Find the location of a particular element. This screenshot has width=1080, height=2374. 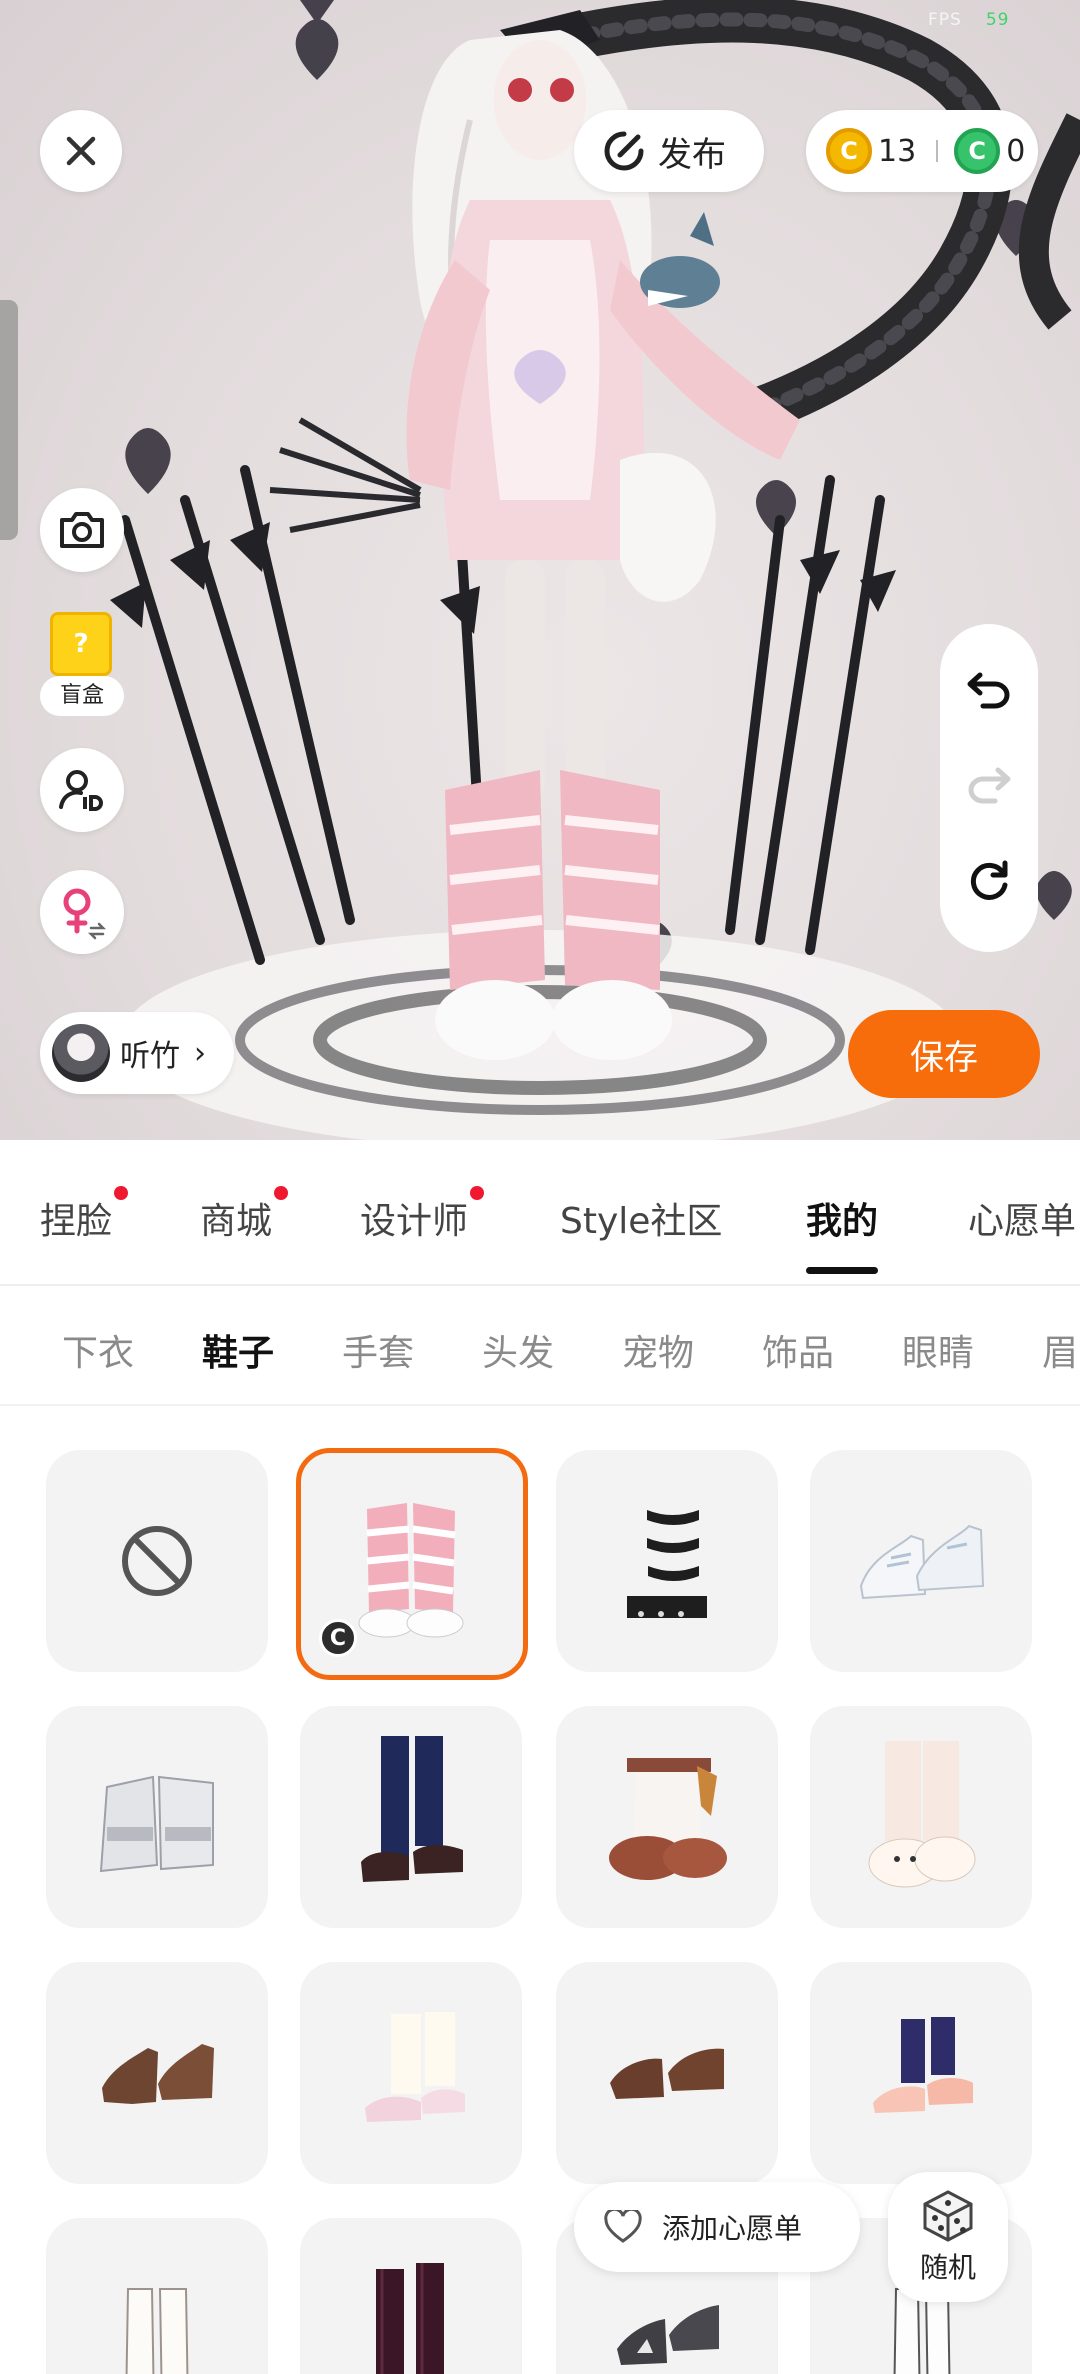

item-pink-striped-boots: C is located at coordinates (412, 1564).